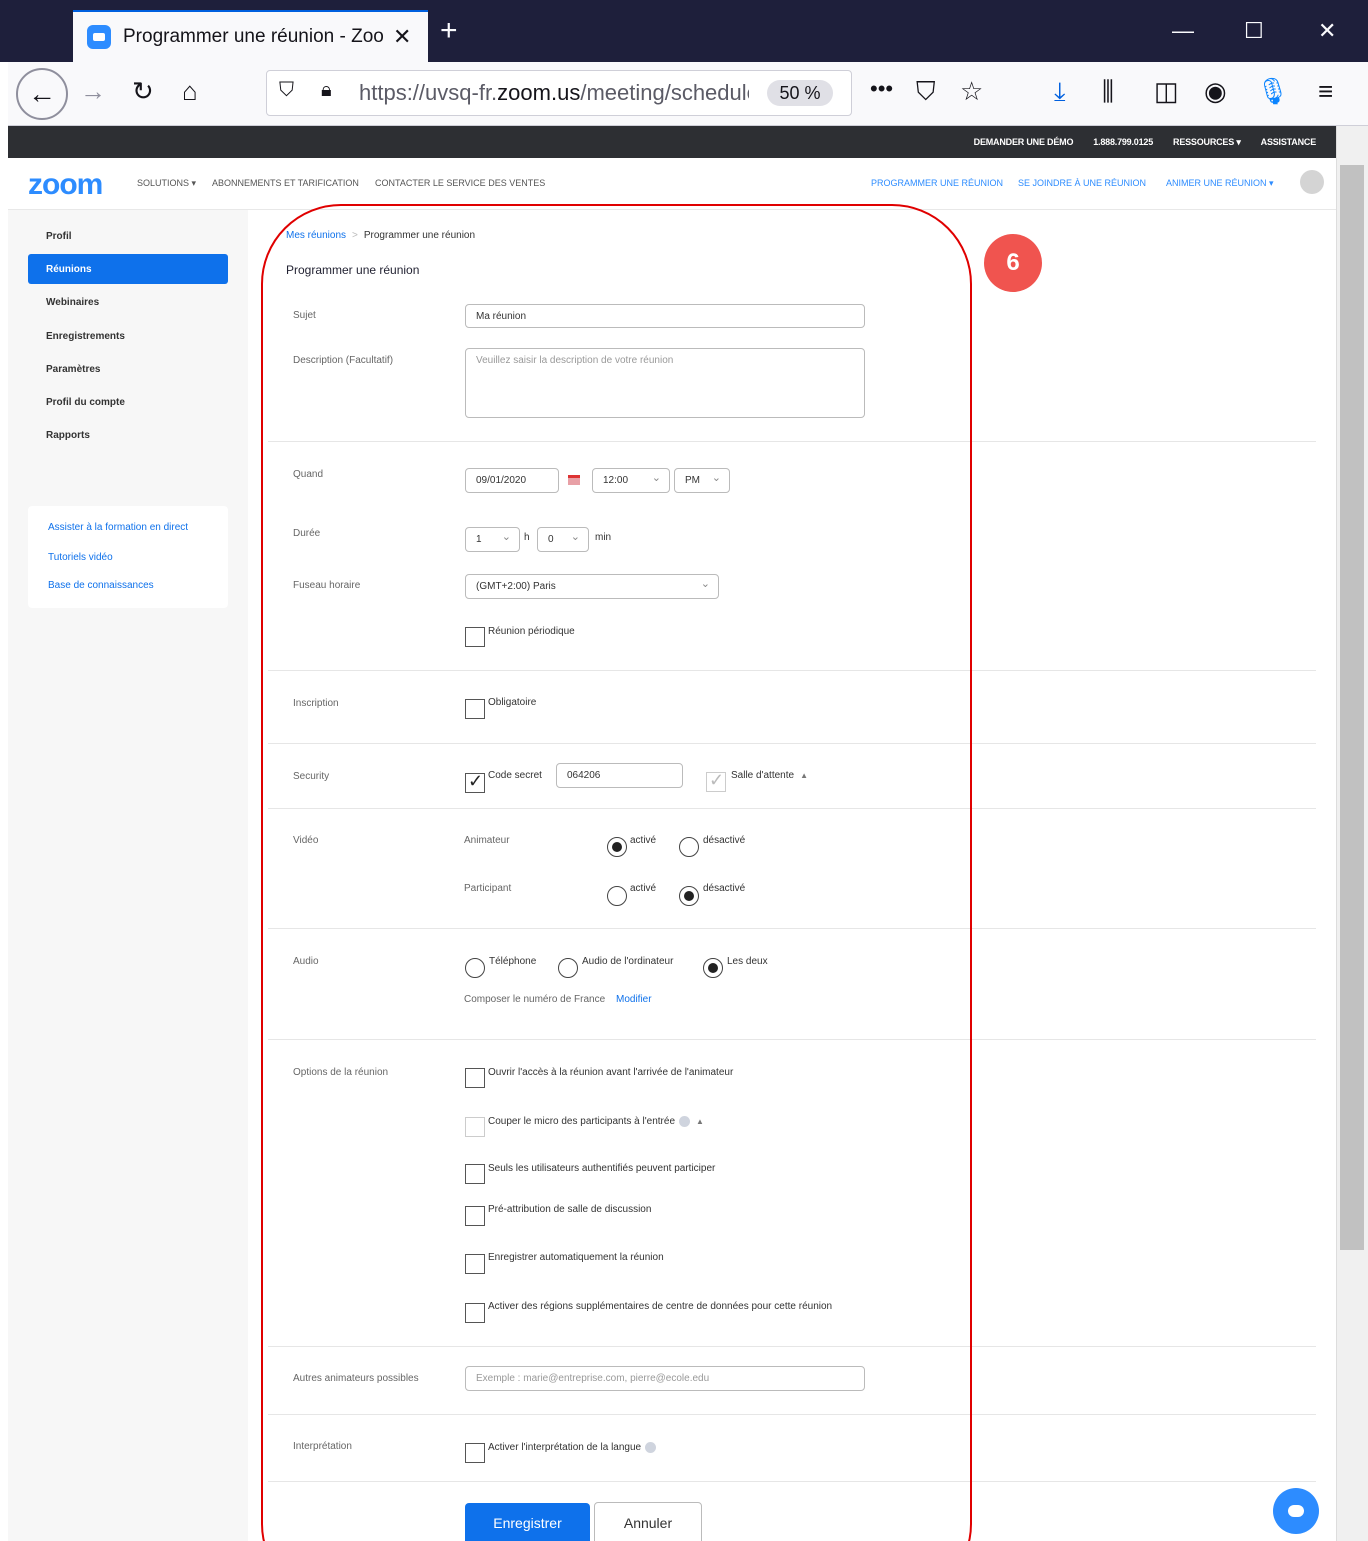 Image resolution: width=1368 pixels, height=1541 pixels. Describe the element at coordinates (118, 527) in the screenshot. I see `live-training-link: Assister à la formation en direct` at that location.